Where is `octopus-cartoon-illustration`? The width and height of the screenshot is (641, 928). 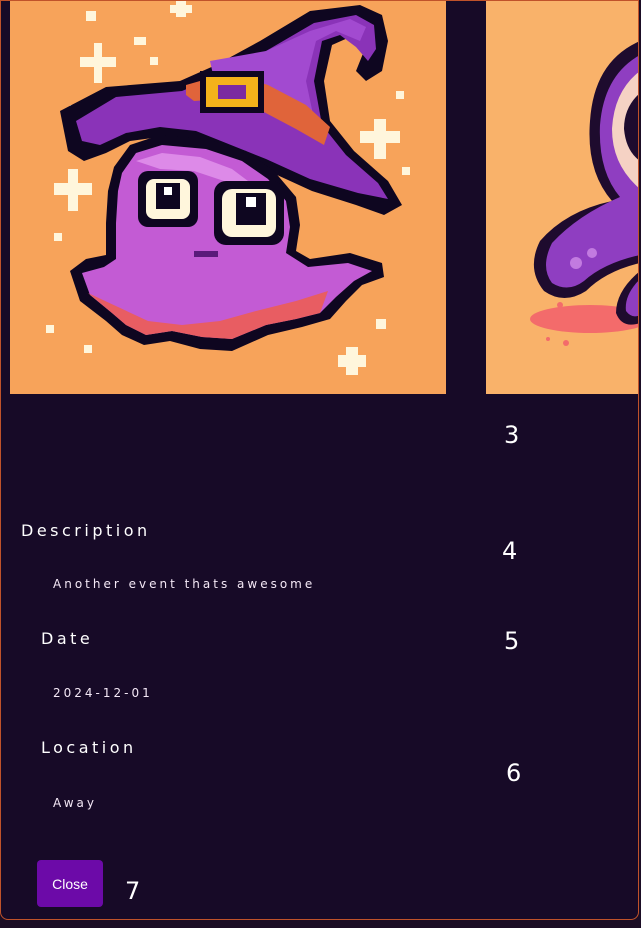 octopus-cartoon-illustration is located at coordinates (562, 197).